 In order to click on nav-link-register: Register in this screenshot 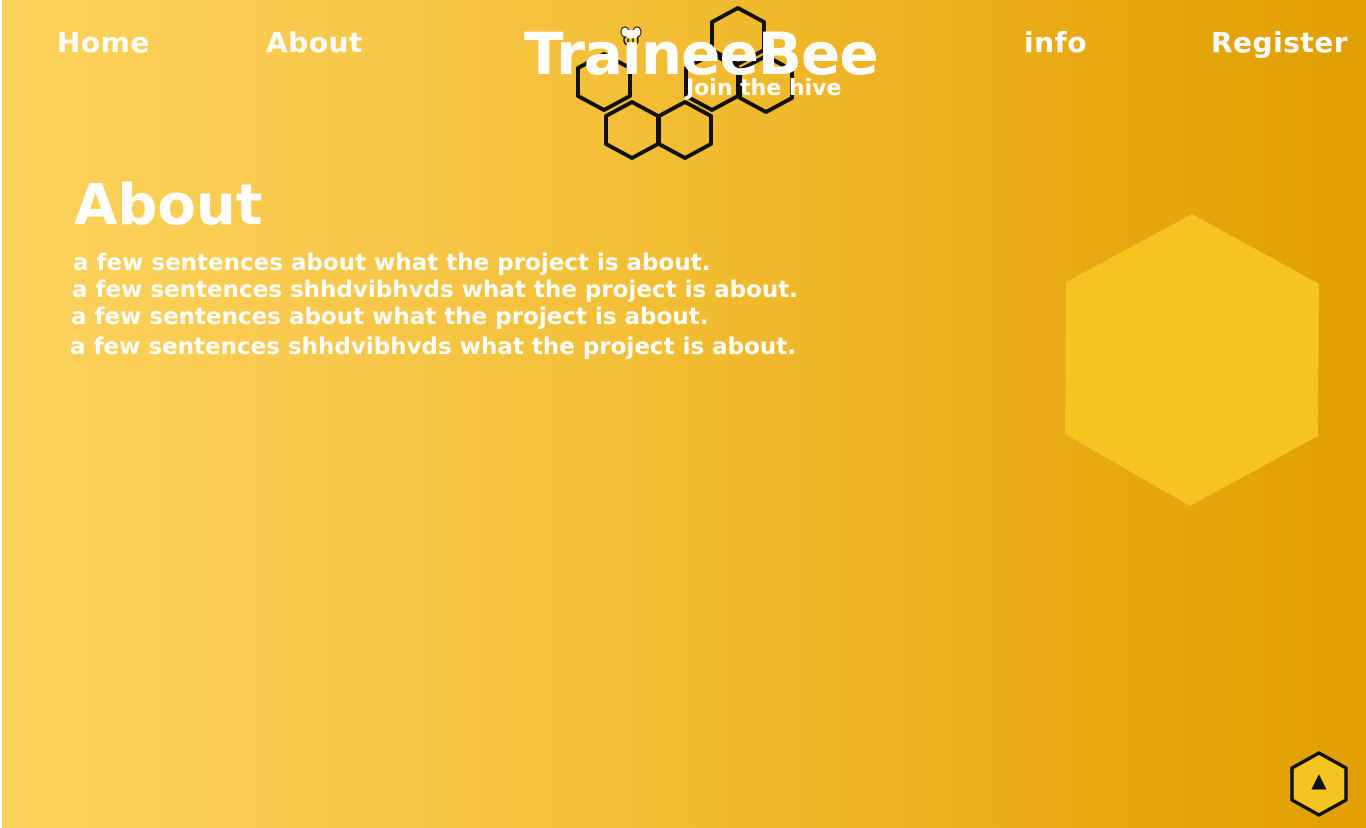, I will do `click(1279, 42)`.